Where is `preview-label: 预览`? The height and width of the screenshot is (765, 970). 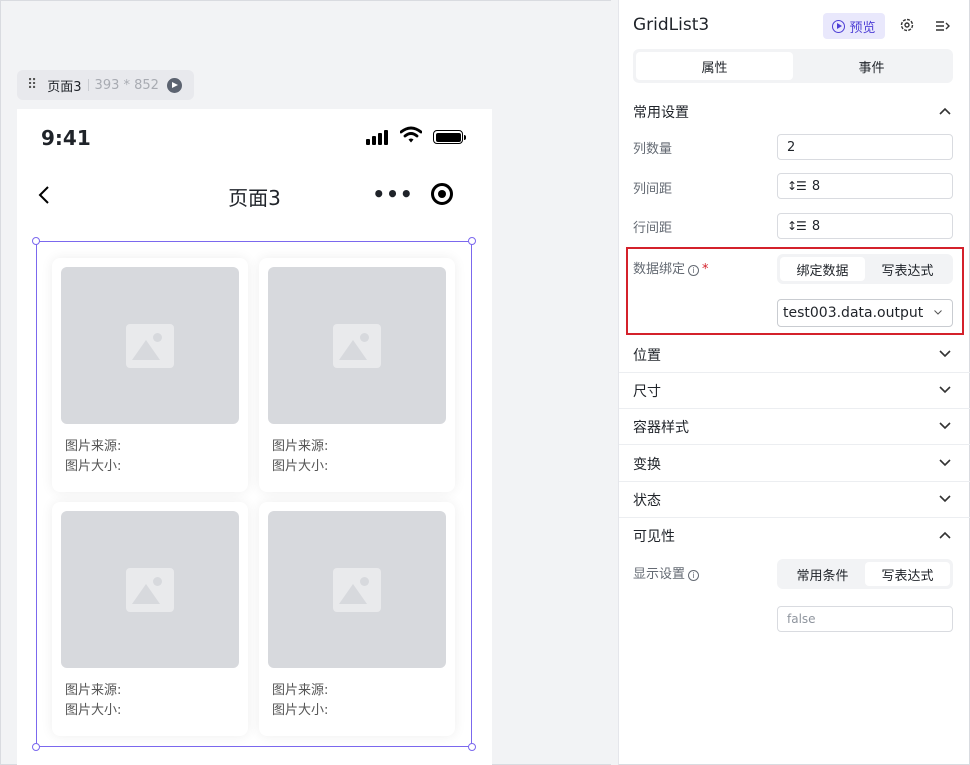
preview-label: 预览 is located at coordinates (862, 28).